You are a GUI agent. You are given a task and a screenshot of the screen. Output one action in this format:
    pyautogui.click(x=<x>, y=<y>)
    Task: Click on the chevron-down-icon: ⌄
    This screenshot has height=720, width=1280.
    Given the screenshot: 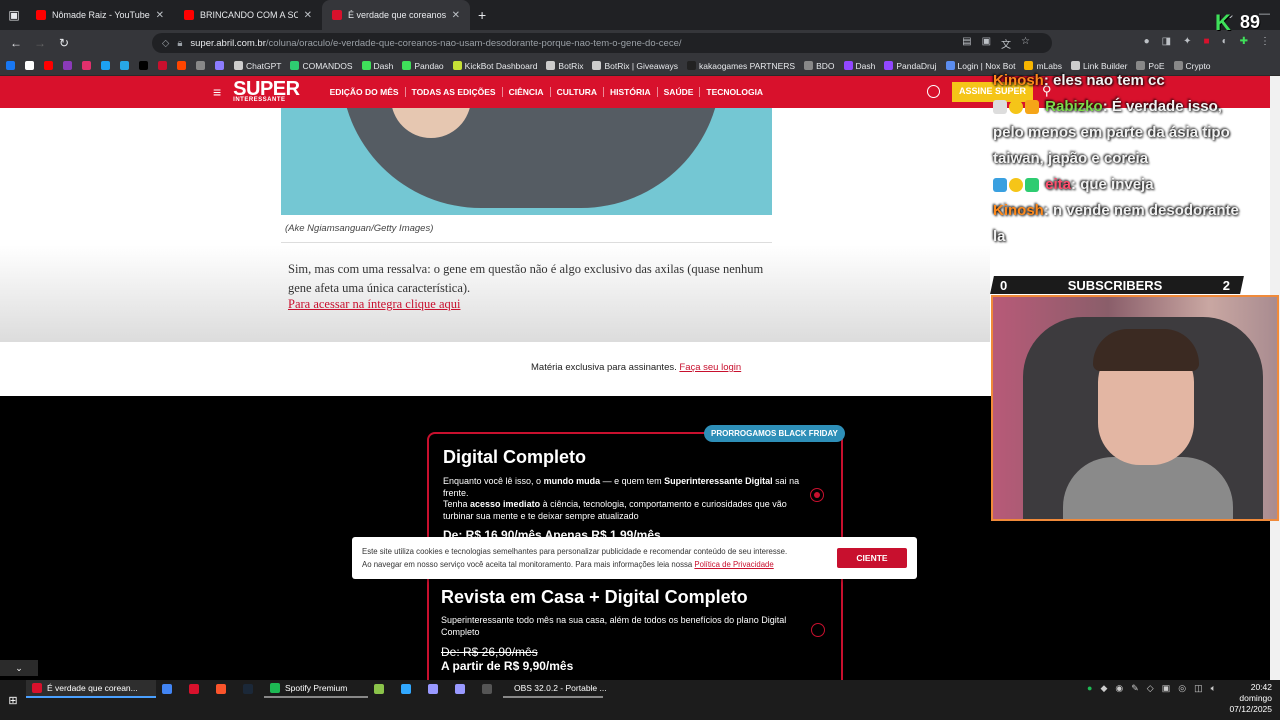 What is the action you would take?
    pyautogui.click(x=19, y=668)
    